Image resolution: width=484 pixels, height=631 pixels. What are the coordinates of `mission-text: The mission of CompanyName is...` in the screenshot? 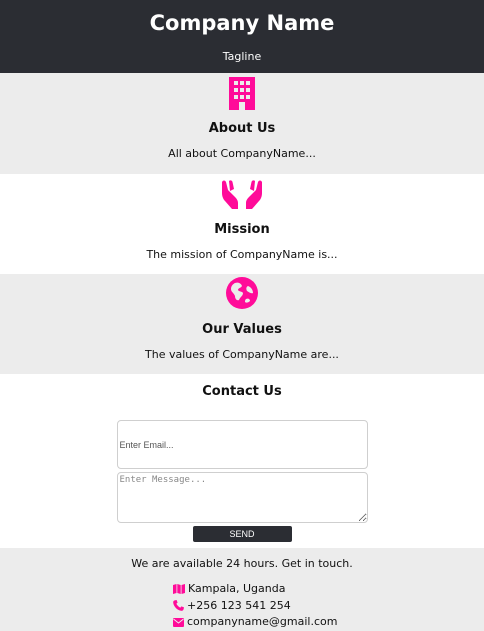 It's located at (242, 254).